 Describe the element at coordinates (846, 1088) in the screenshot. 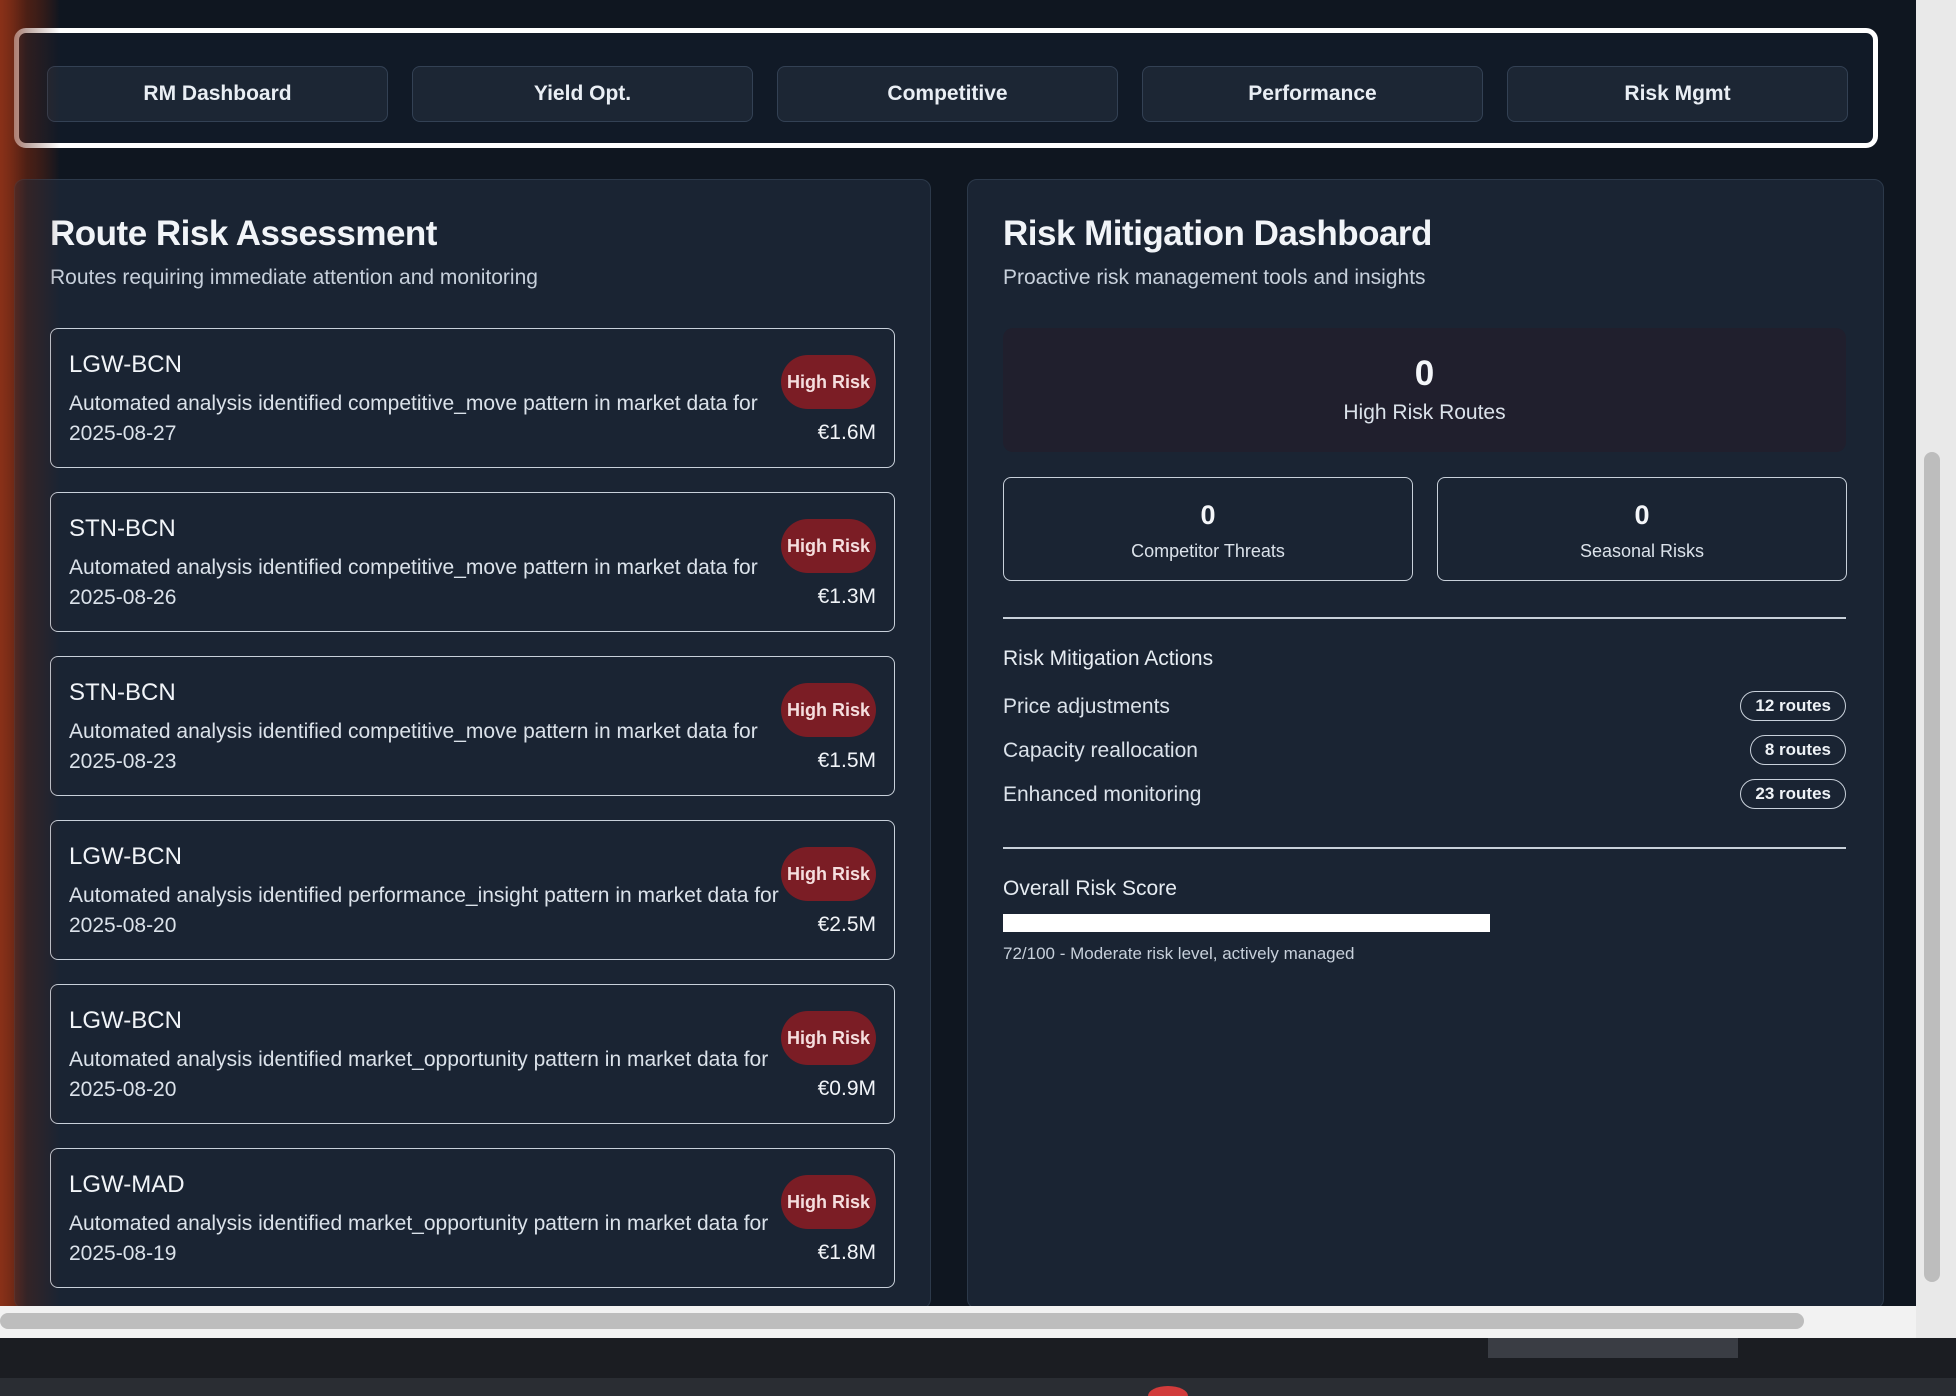

I see `revenue-at-risk: €0.9M` at that location.